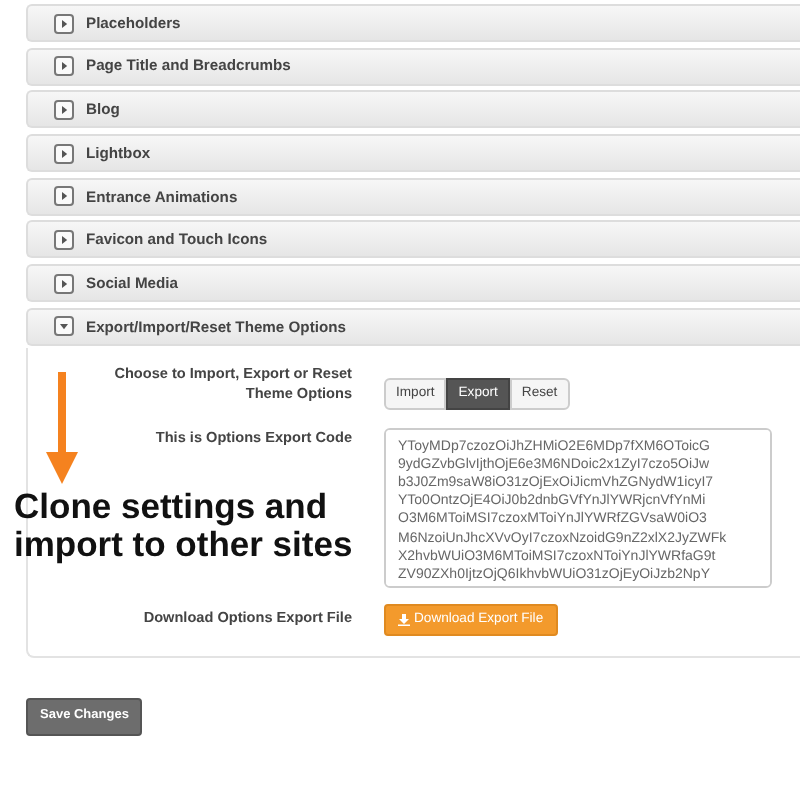 Image resolution: width=800 pixels, height=800 pixels. I want to click on annotation-text: Clone settings and import to other sites, so click(184, 526).